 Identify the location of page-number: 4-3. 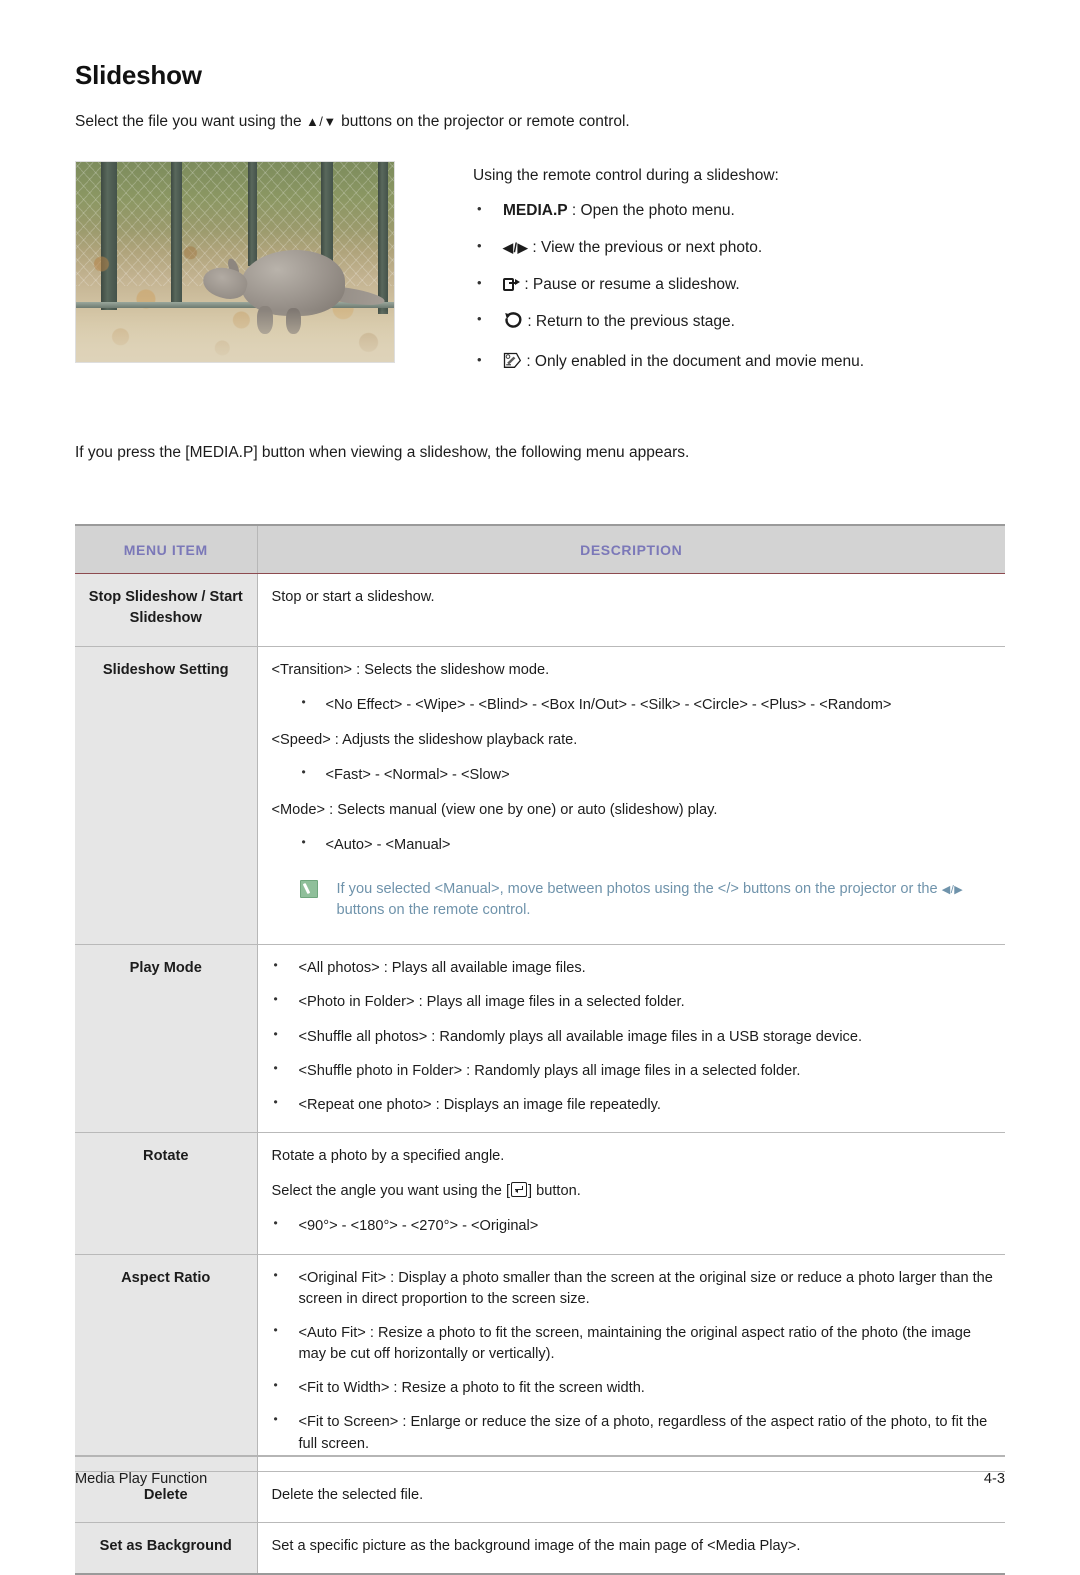
(994, 1479).